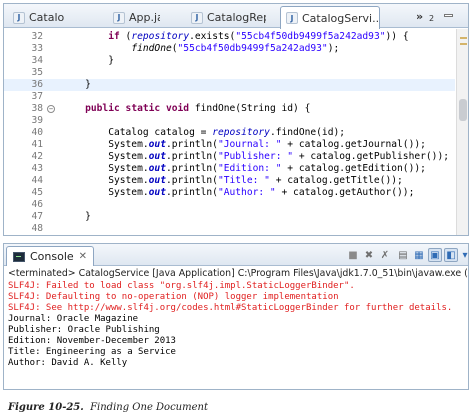 The height and width of the screenshot is (420, 474). I want to click on code-token: + catalog.getJournal());, so click(353, 144).